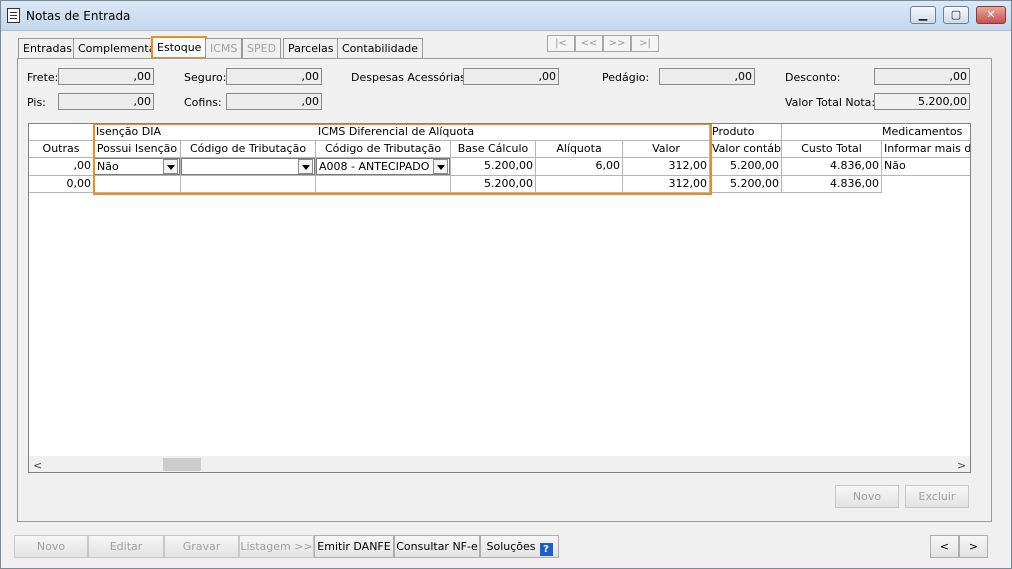 The image size is (1012, 569). I want to click on tab-entradas: Entradas, so click(47, 48).